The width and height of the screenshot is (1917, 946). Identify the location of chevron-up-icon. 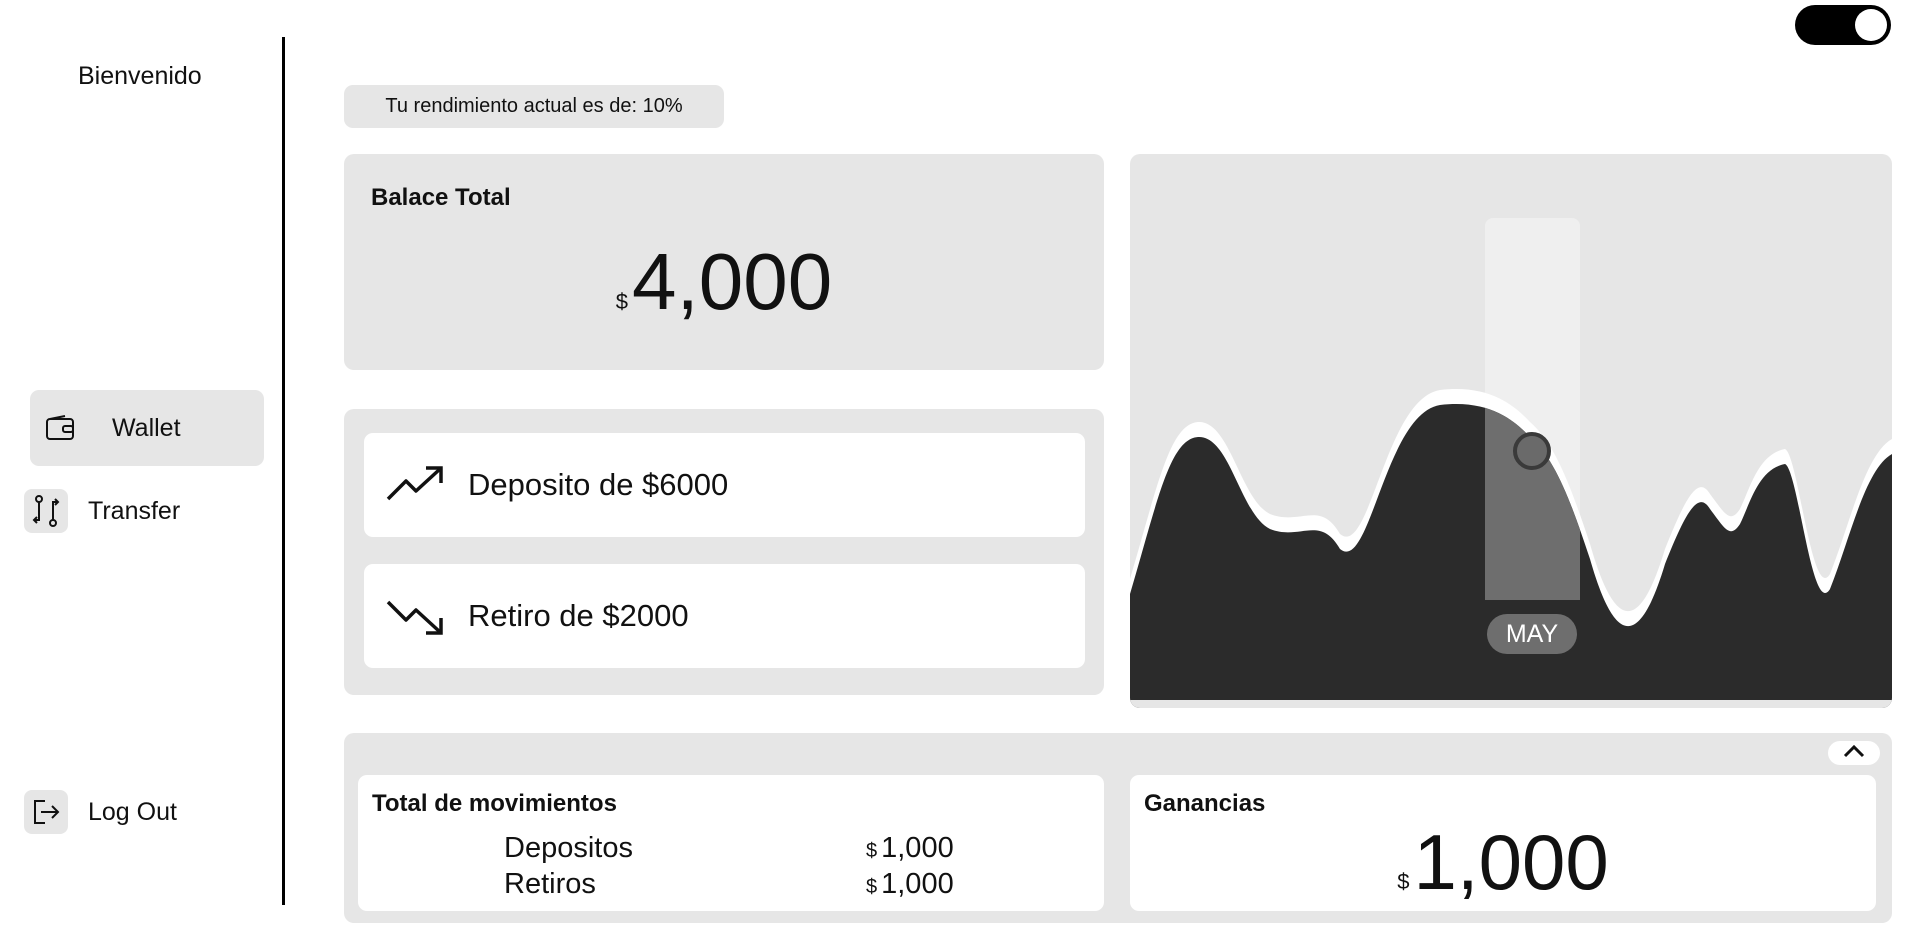
(1854, 753).